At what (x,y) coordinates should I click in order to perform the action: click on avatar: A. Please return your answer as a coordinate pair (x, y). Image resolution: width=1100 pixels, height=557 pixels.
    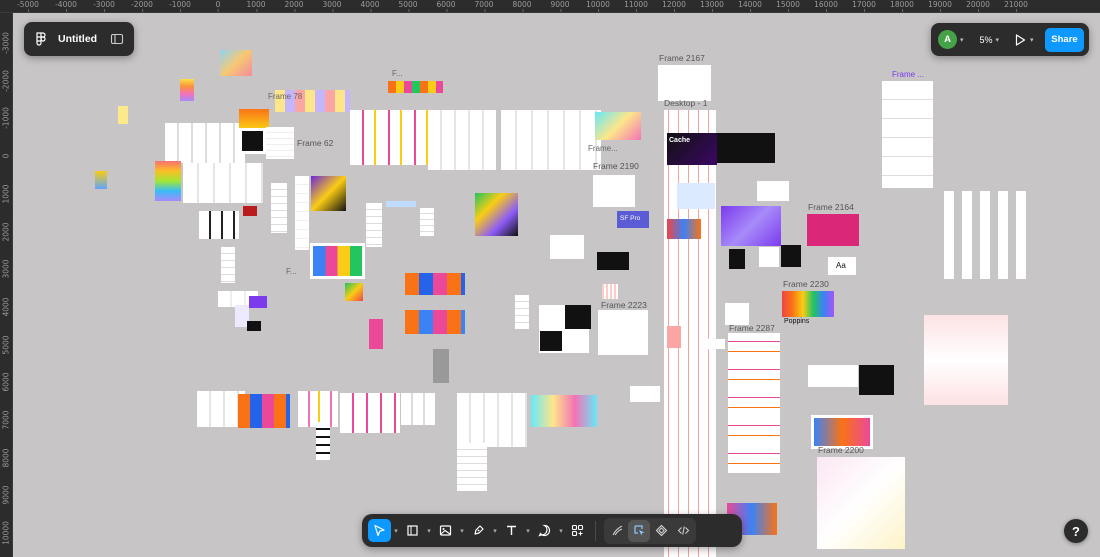
    Looking at the image, I should click on (947, 39).